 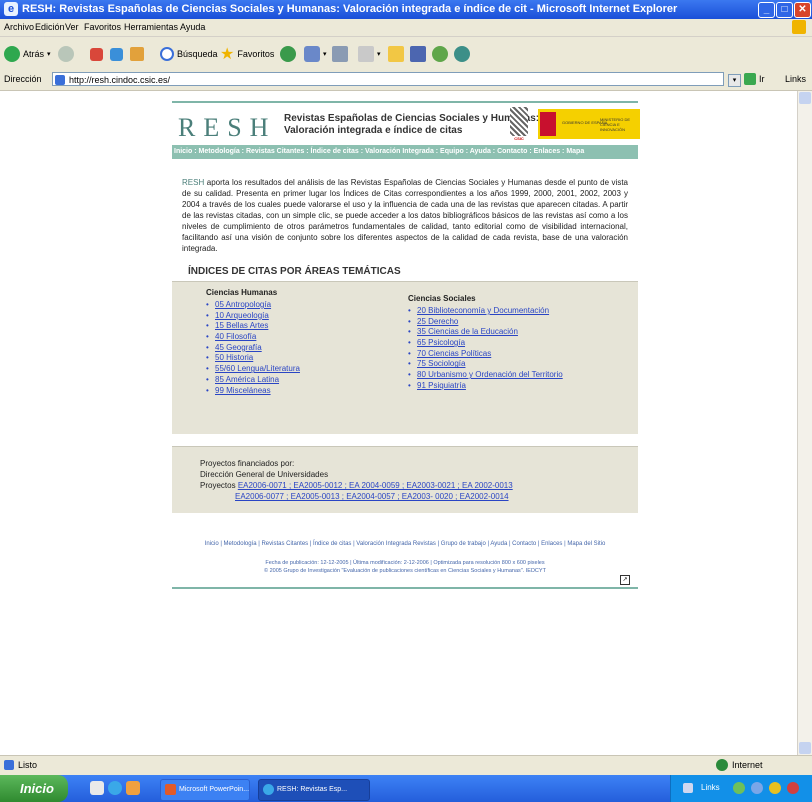 I want to click on folder-icon, so click(x=396, y=54).